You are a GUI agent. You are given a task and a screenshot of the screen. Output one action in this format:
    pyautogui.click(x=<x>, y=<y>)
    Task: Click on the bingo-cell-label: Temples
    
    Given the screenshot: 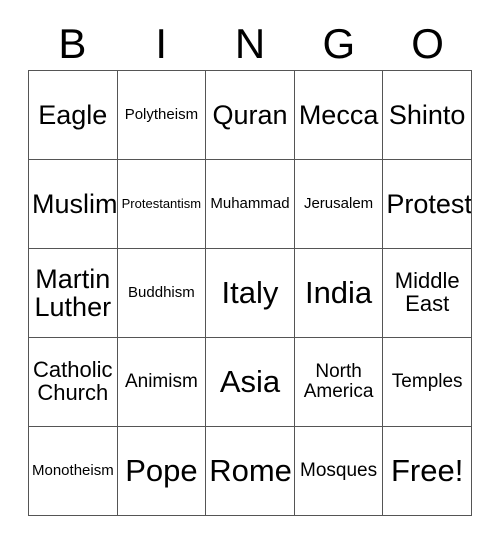 What is the action you would take?
    pyautogui.click(x=427, y=382)
    